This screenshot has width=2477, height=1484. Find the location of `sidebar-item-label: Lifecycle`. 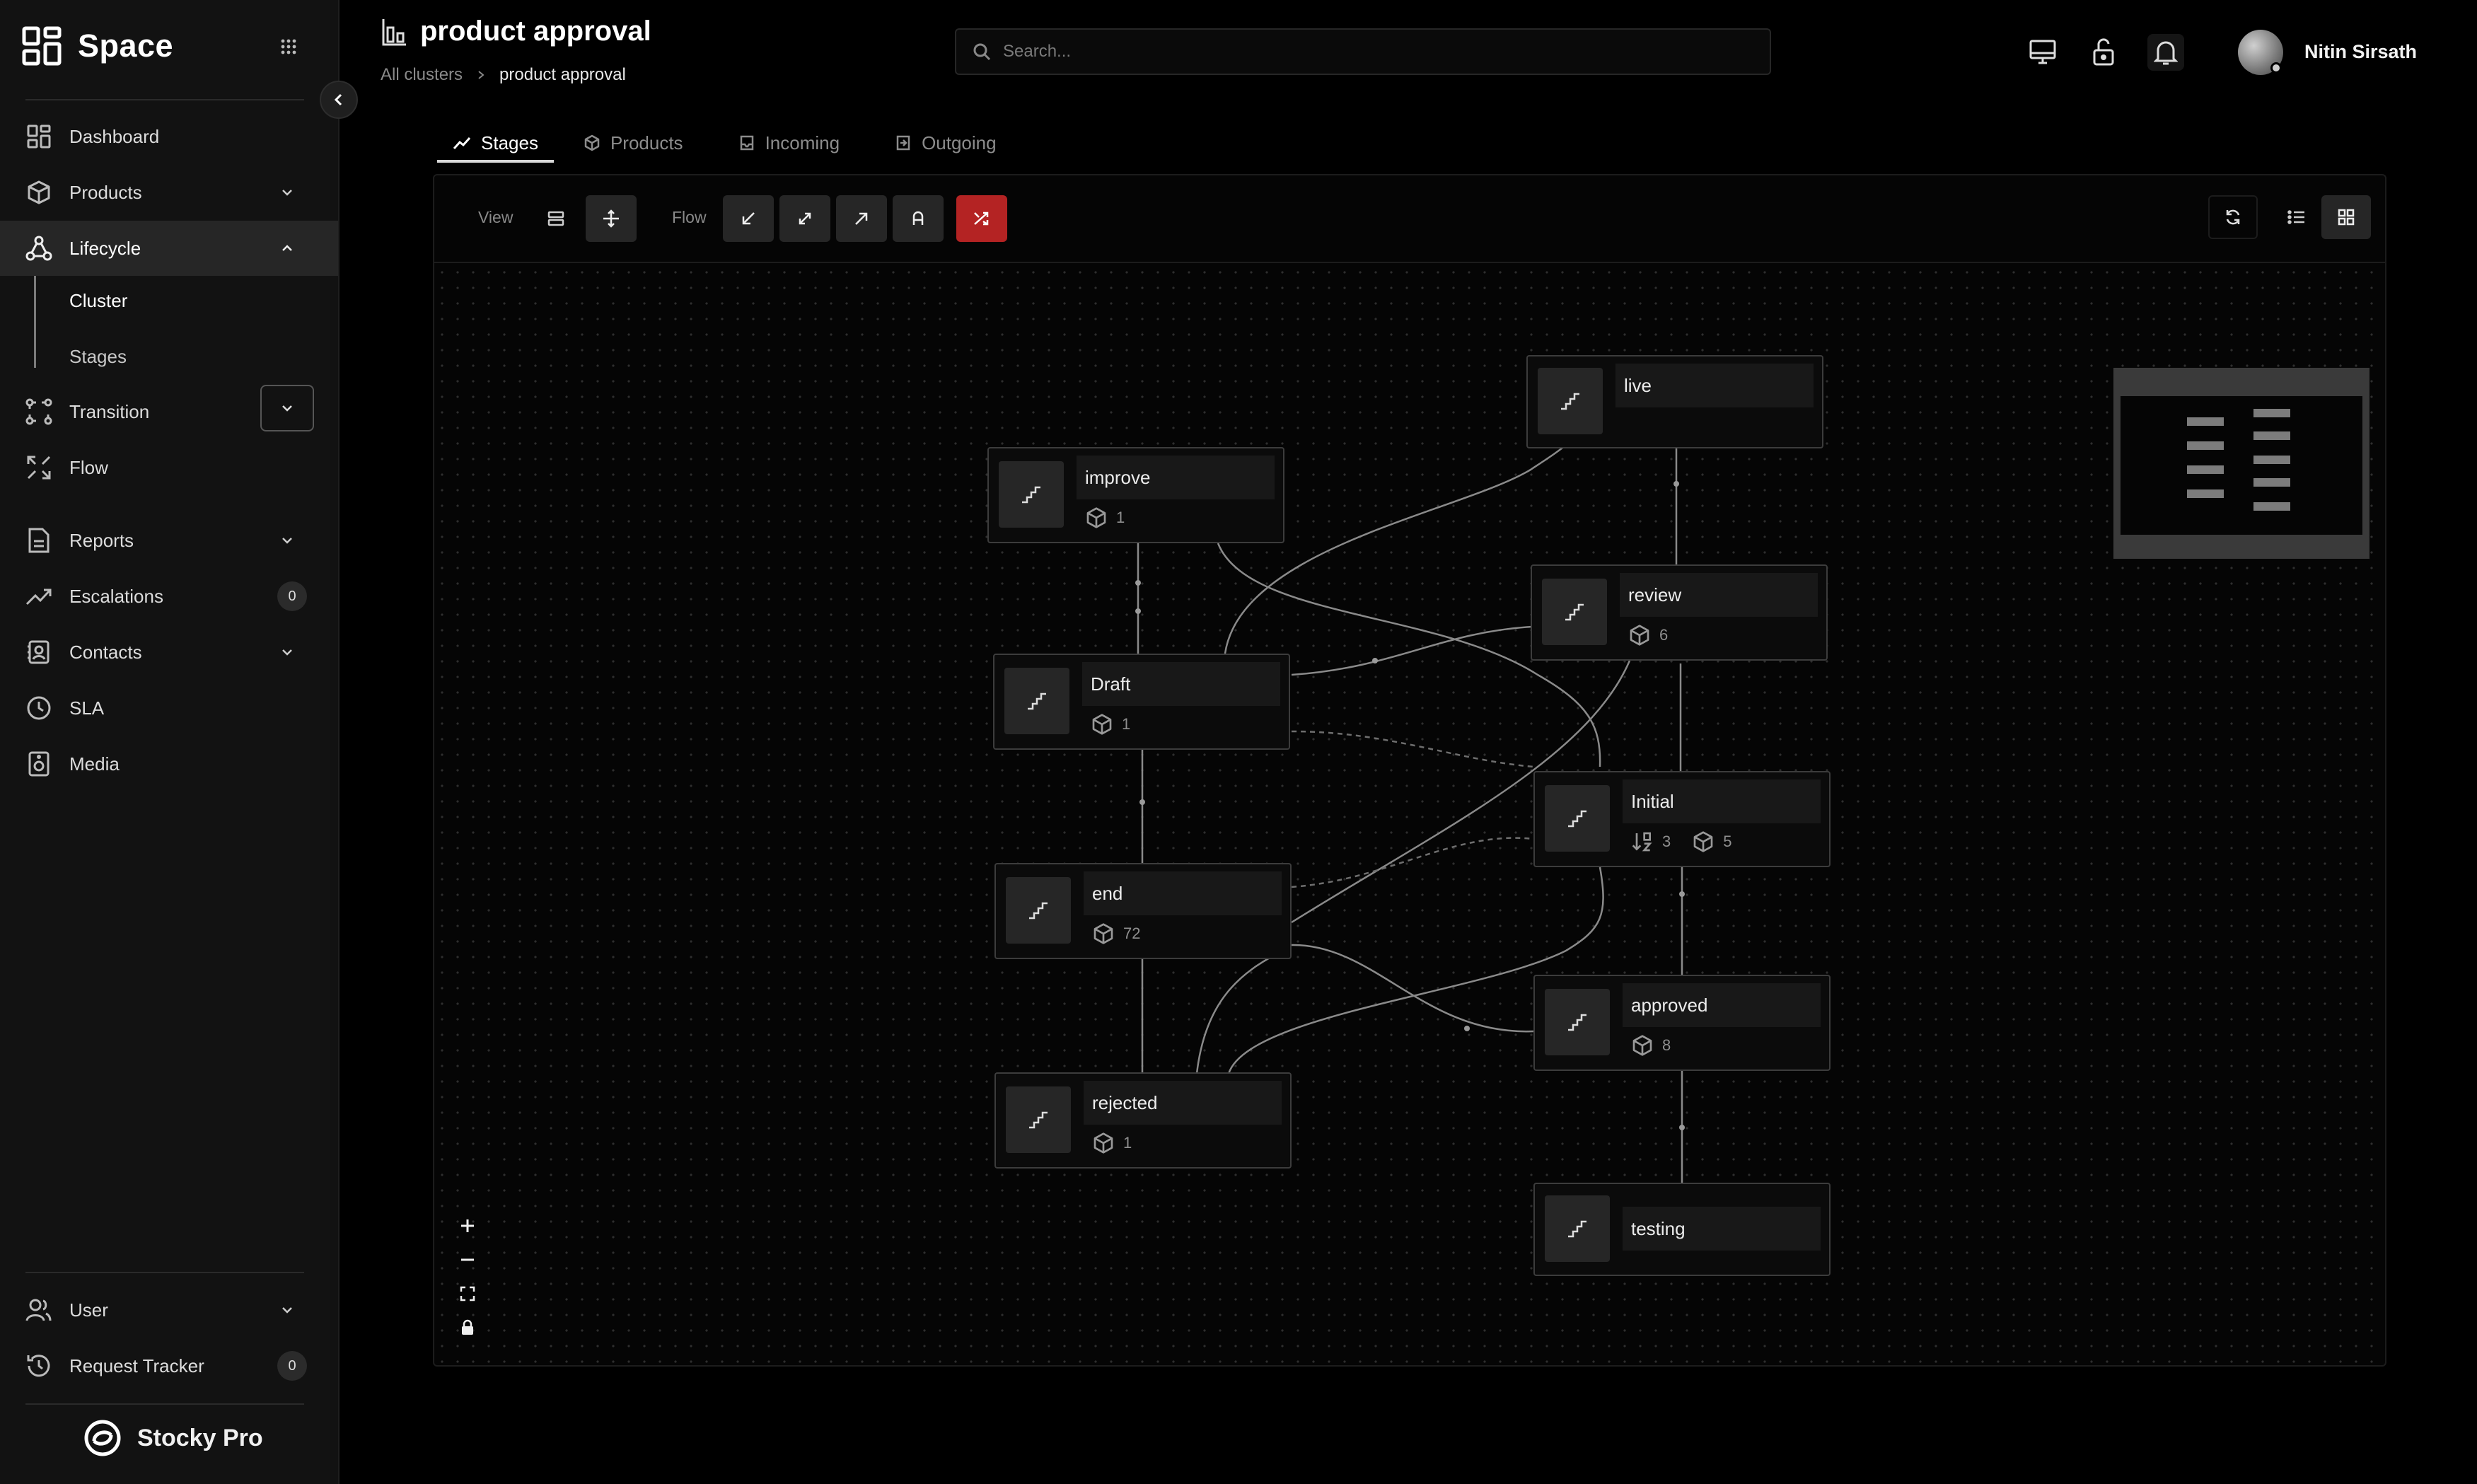

sidebar-item-label: Lifecycle is located at coordinates (105, 248).